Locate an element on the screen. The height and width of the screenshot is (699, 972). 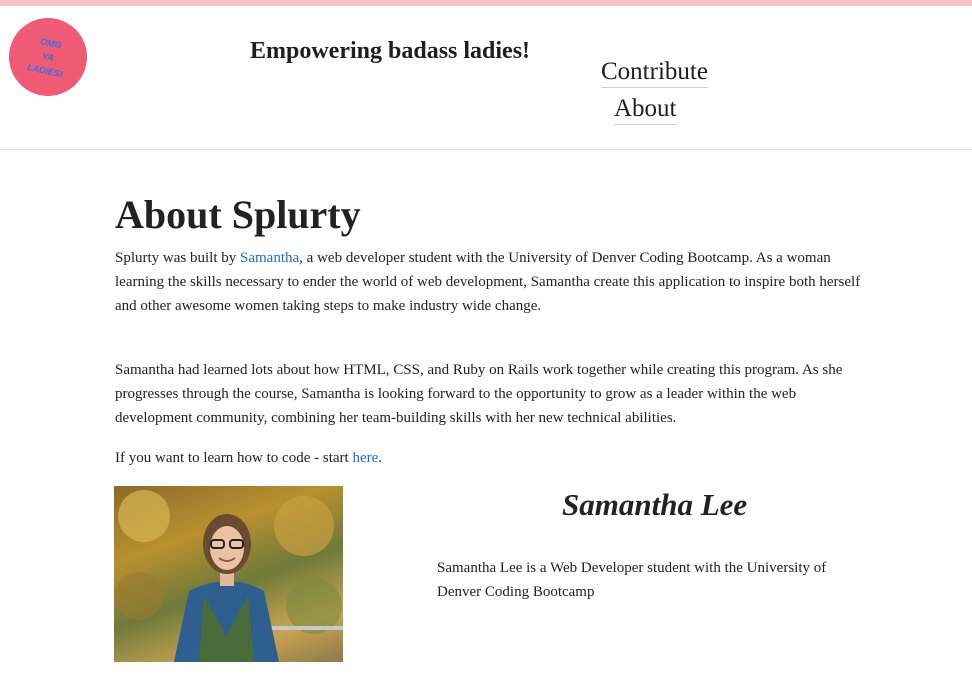
learn-text-after: . is located at coordinates (380, 458).